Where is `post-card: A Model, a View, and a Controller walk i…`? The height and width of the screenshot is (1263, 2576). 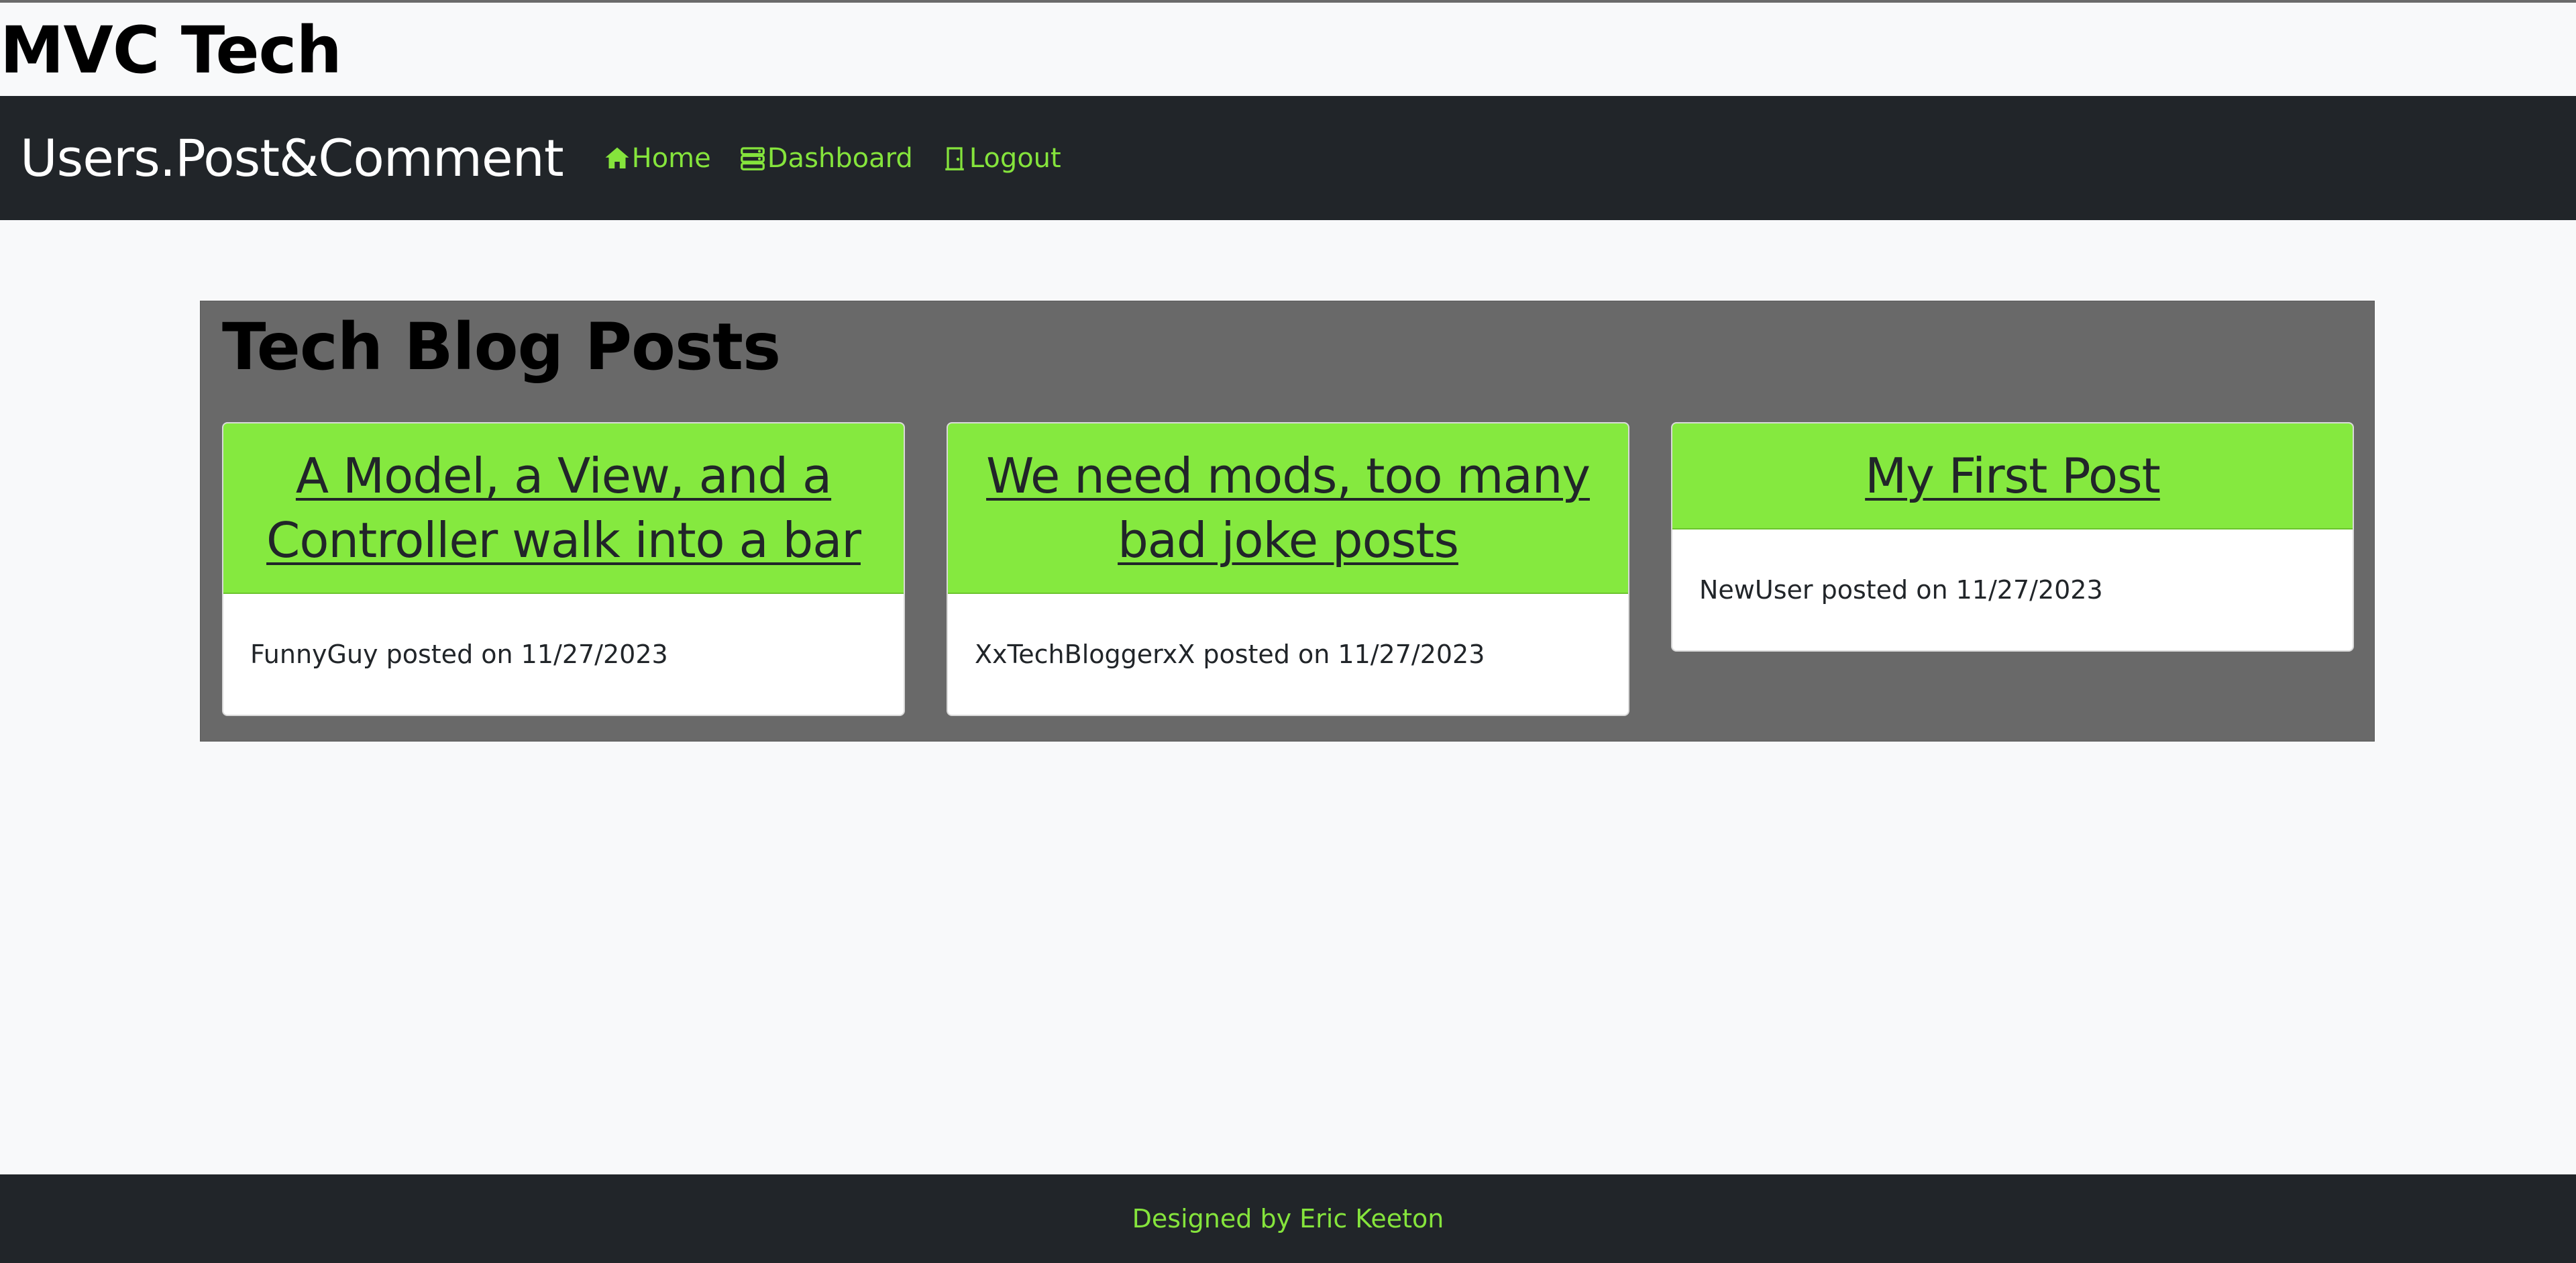
post-card: A Model, a View, and a Controller walk i… is located at coordinates (563, 569).